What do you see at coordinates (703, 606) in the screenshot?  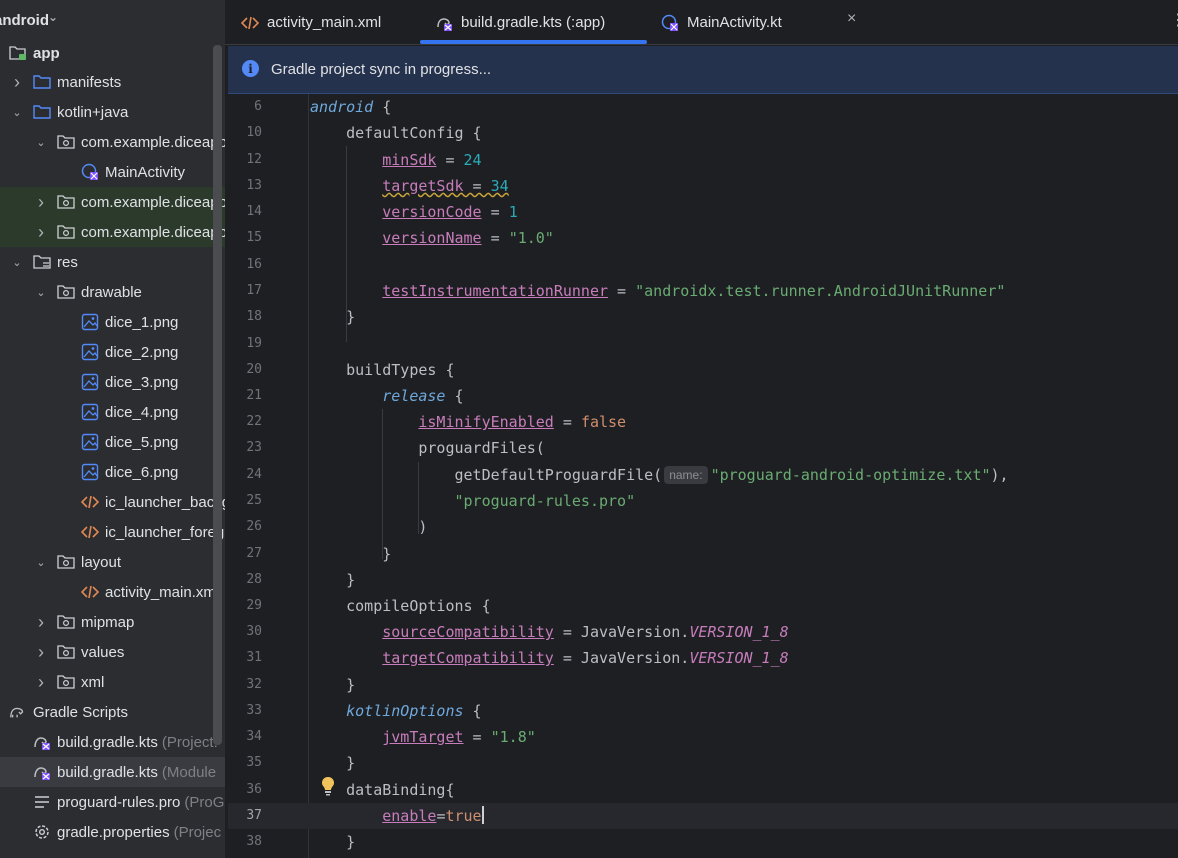 I see `code-line: 29 compileOptions {` at bounding box center [703, 606].